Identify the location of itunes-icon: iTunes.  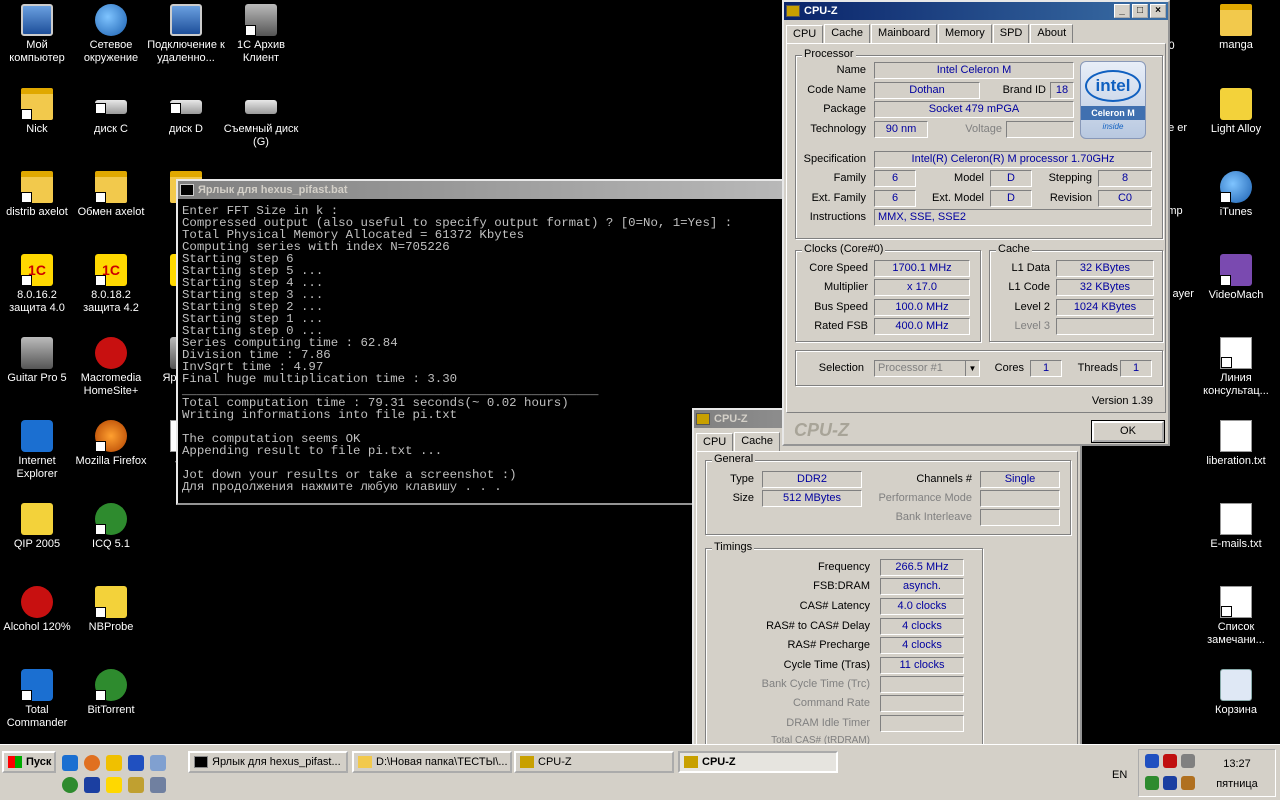
(1236, 195).